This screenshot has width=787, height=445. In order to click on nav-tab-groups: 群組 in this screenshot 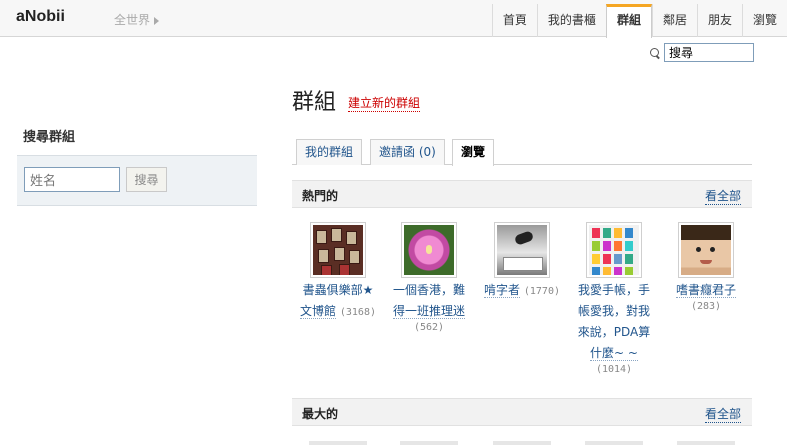, I will do `click(628, 21)`.